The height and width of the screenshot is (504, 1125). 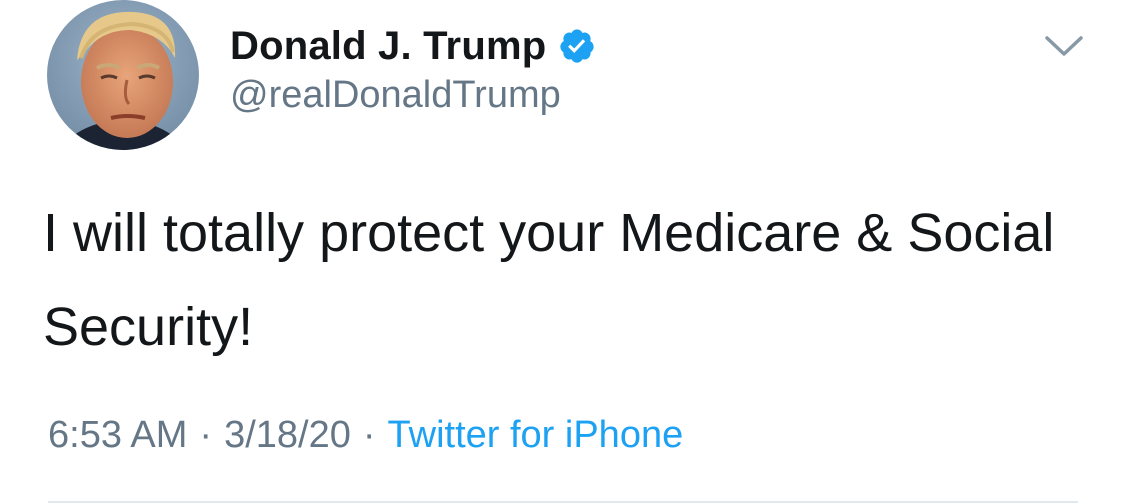 I want to click on avatar-photo, so click(x=123, y=75).